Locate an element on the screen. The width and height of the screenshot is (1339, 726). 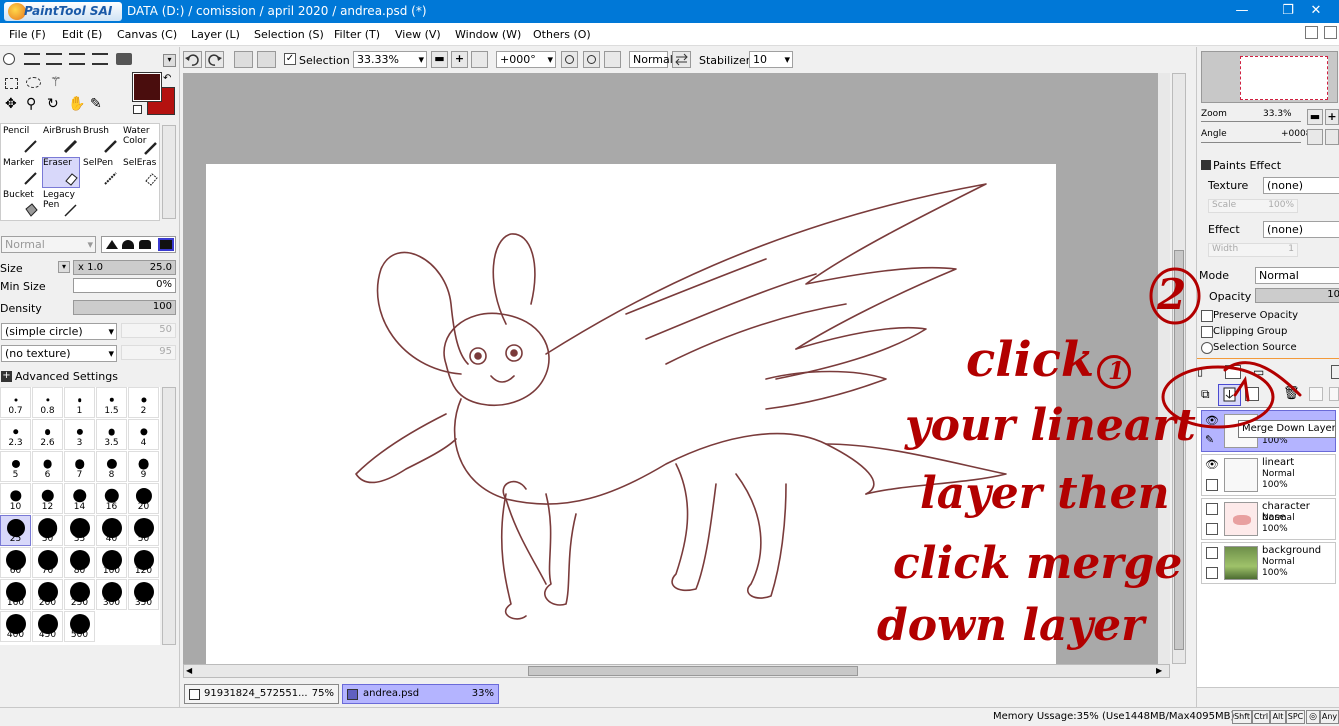
canvas-horizontal-scrollbar: ◀ ▶ is located at coordinates (676, 671).